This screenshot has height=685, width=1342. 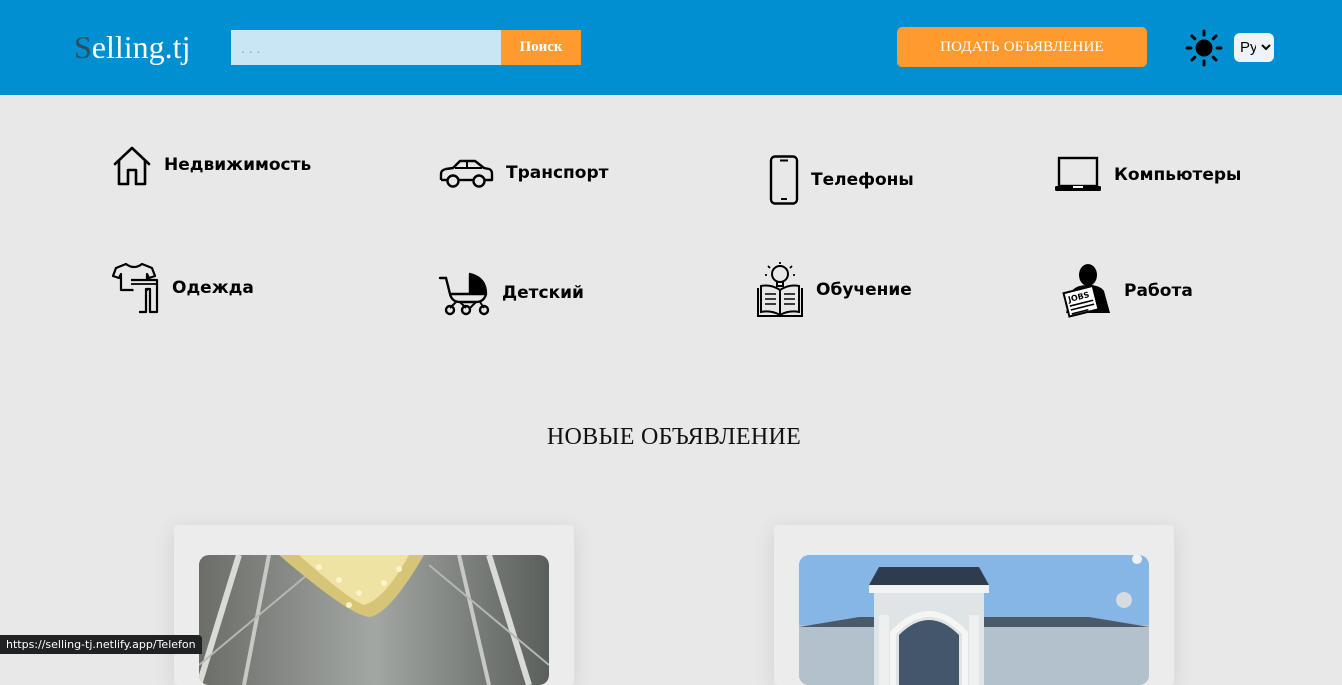 I want to click on category-label: Обучение, so click(x=864, y=290).